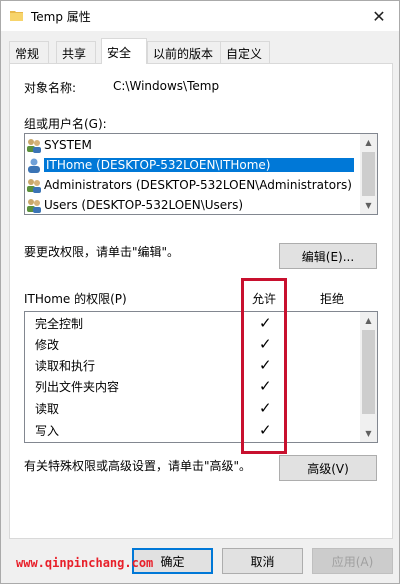 This screenshot has width=400, height=584. I want to click on watermark-text: www.qinpinchang.com, so click(85, 563).